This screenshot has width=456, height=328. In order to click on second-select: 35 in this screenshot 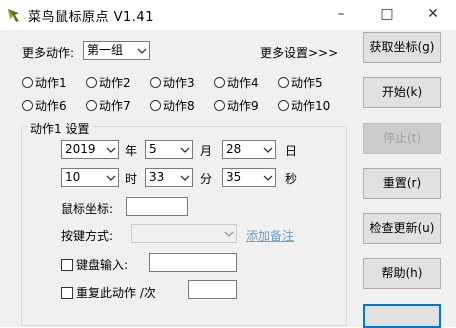, I will do `click(249, 177)`.